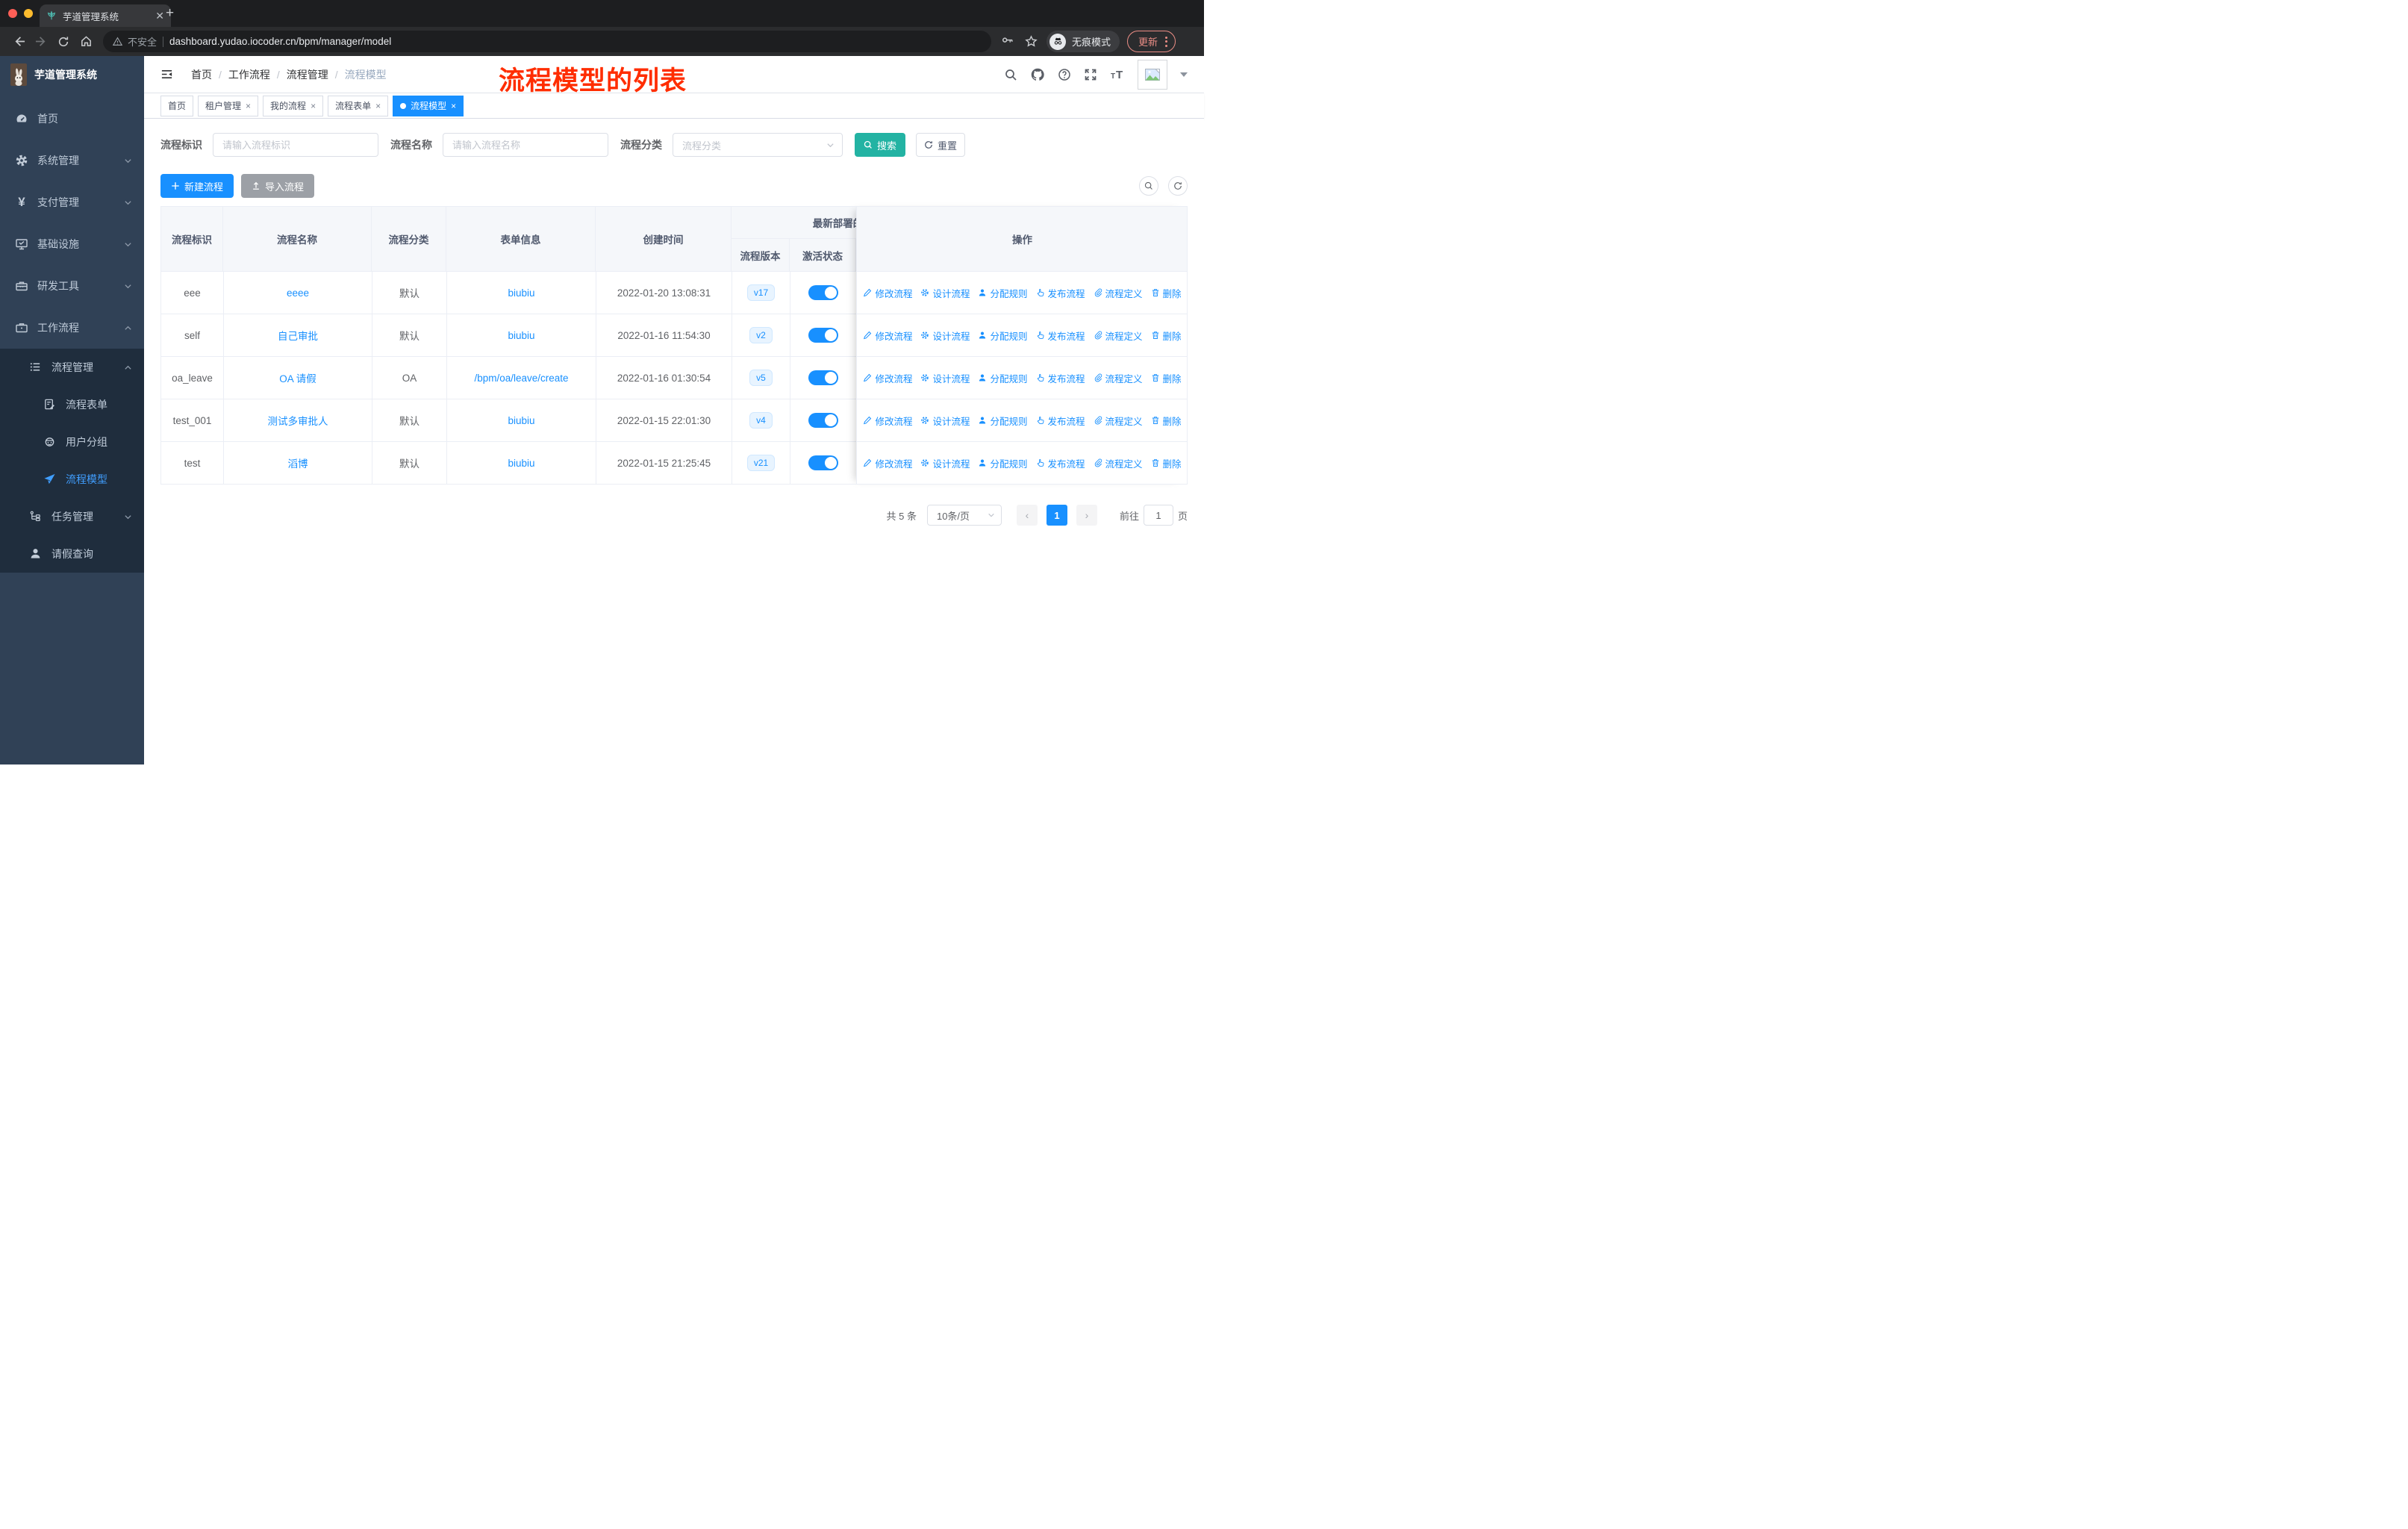  I want to click on page-number-1: 1, so click(1056, 515).